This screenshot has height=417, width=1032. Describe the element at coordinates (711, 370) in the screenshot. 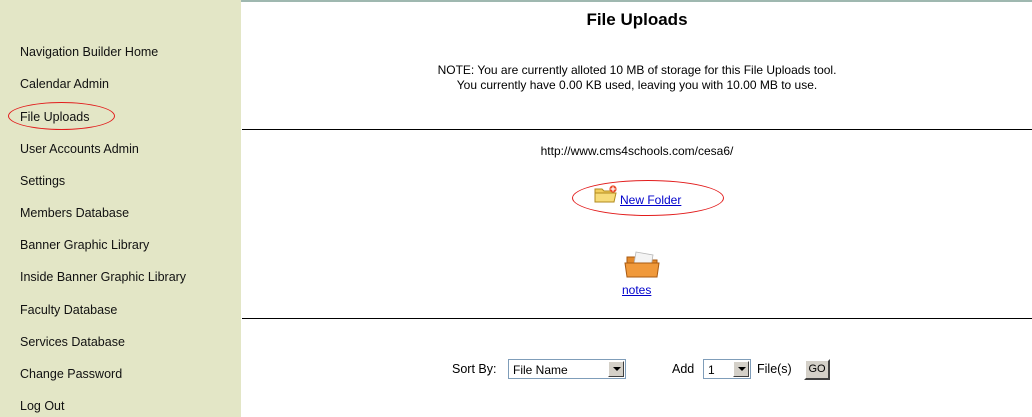

I see `add-count-value: 1` at that location.